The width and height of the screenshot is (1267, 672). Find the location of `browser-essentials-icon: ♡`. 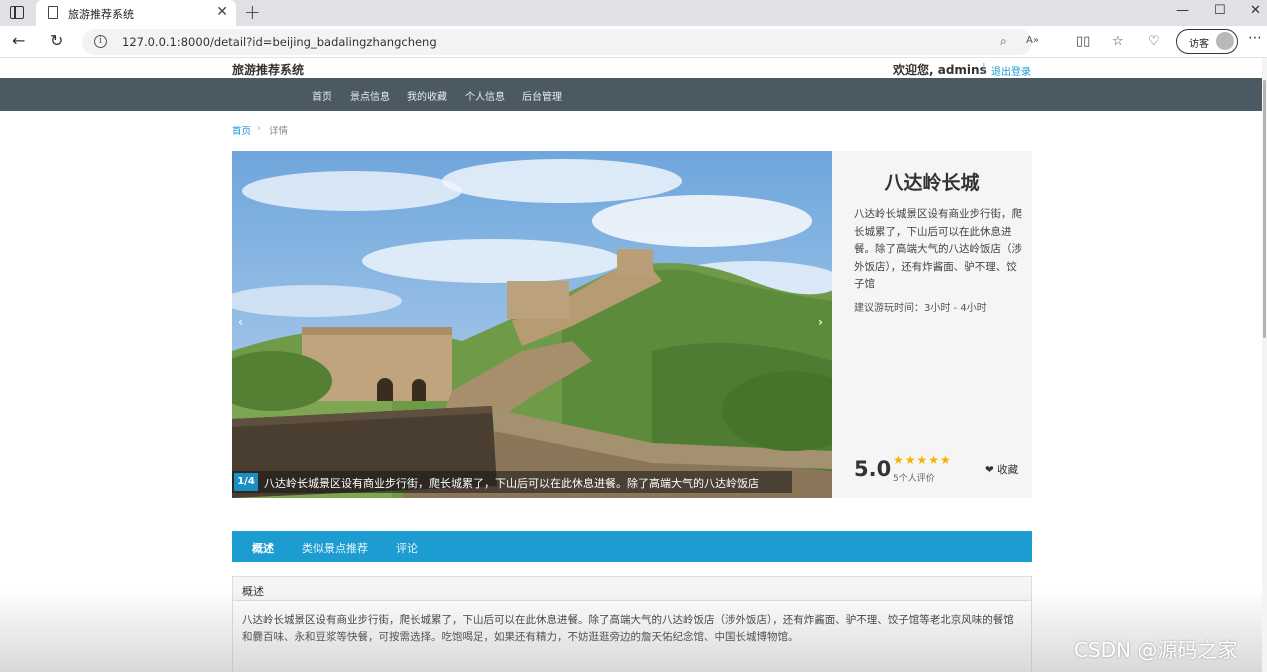

browser-essentials-icon: ♡ is located at coordinates (1154, 42).